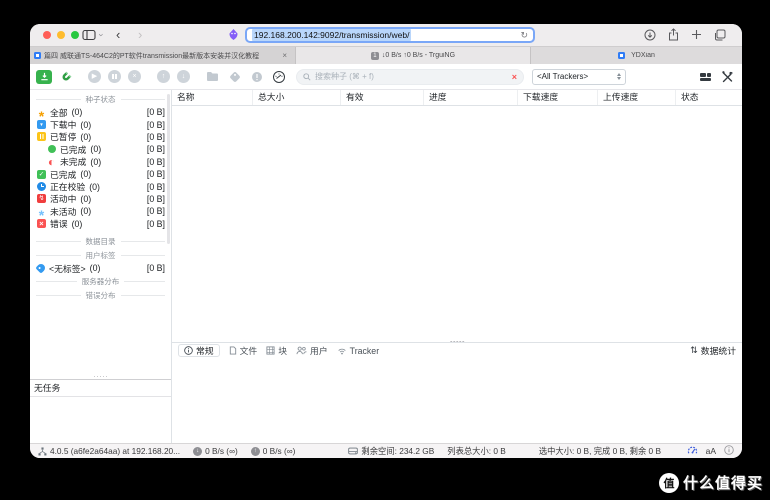 This screenshot has height=500, width=770. What do you see at coordinates (710, 482) in the screenshot?
I see `watermark: 值 什么值得买` at bounding box center [710, 482].